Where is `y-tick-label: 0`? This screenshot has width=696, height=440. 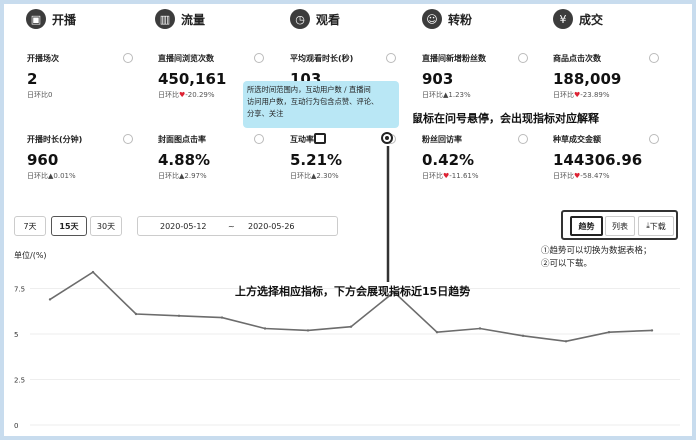
y-tick-label: 0 is located at coordinates (16, 426).